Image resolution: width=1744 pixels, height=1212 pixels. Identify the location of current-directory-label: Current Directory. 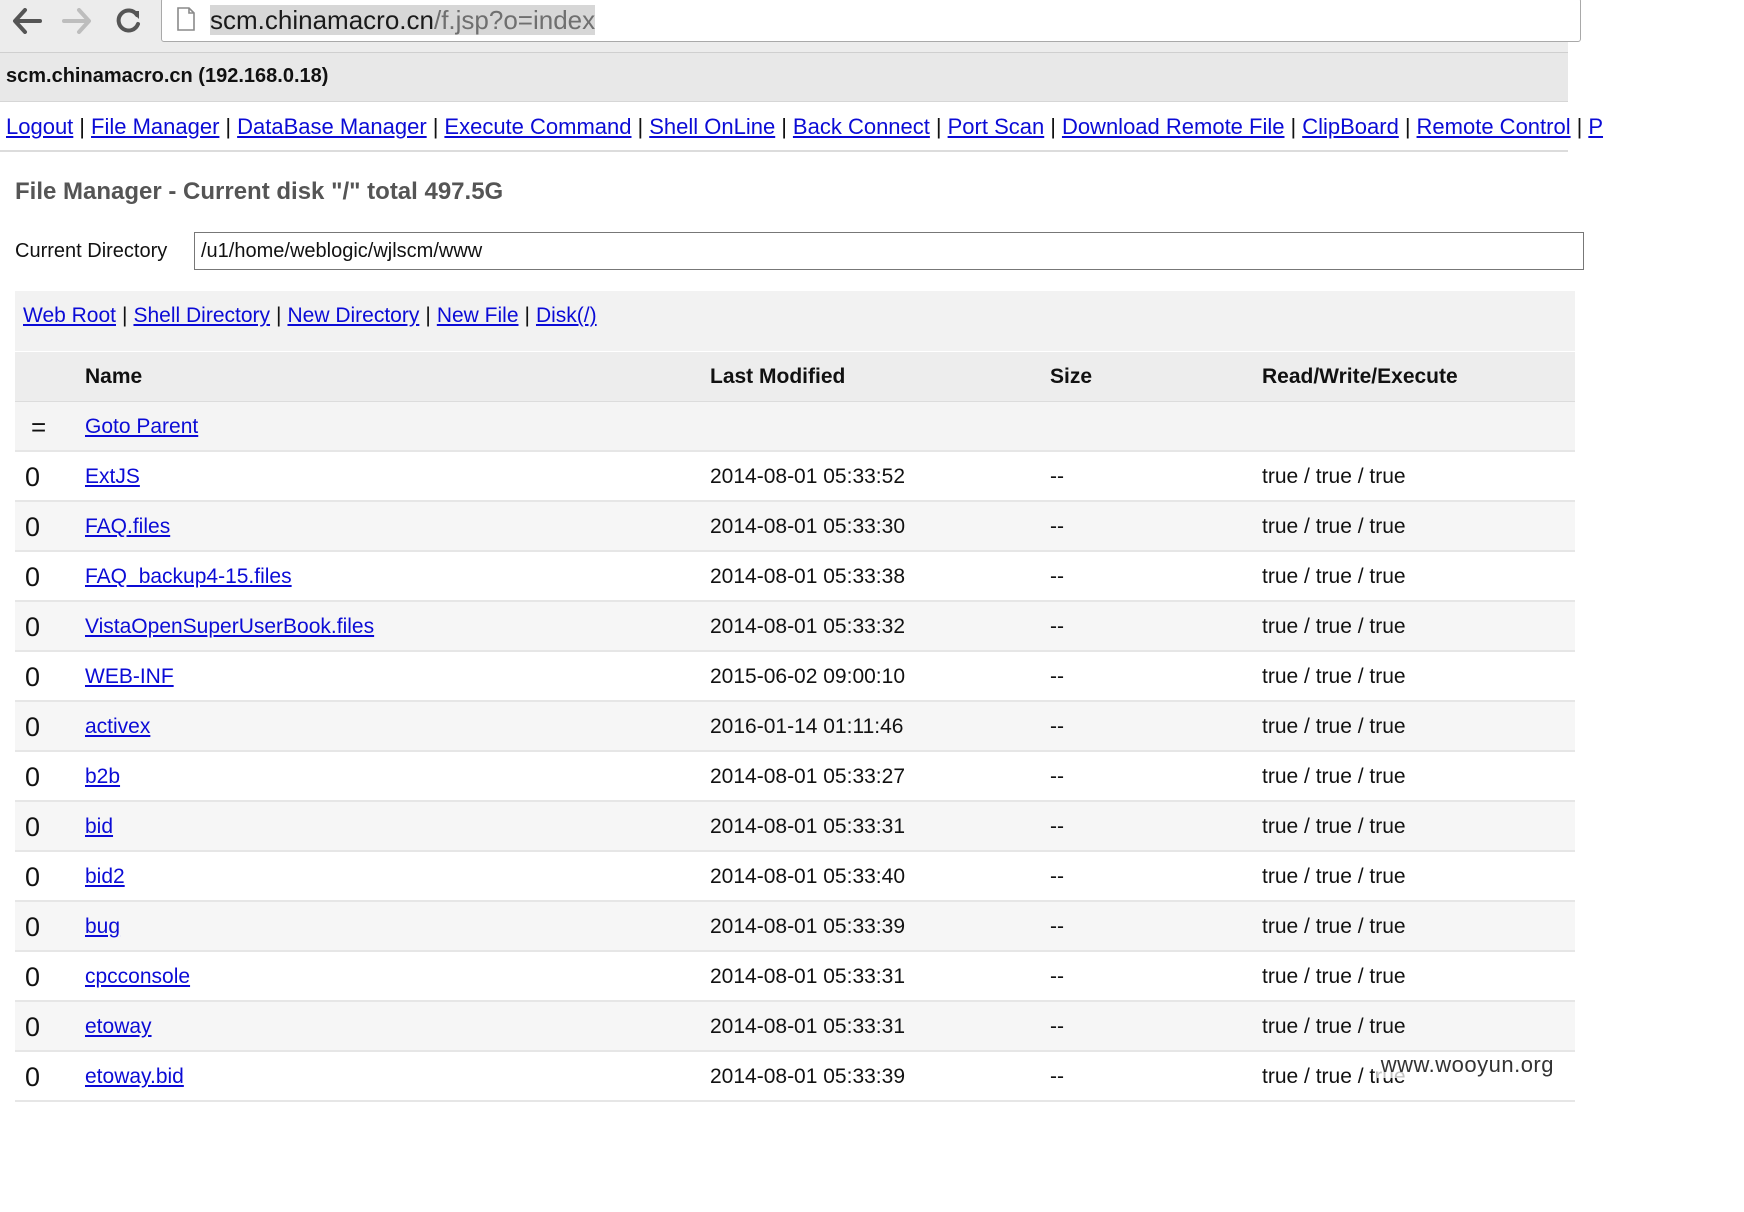
(91, 251).